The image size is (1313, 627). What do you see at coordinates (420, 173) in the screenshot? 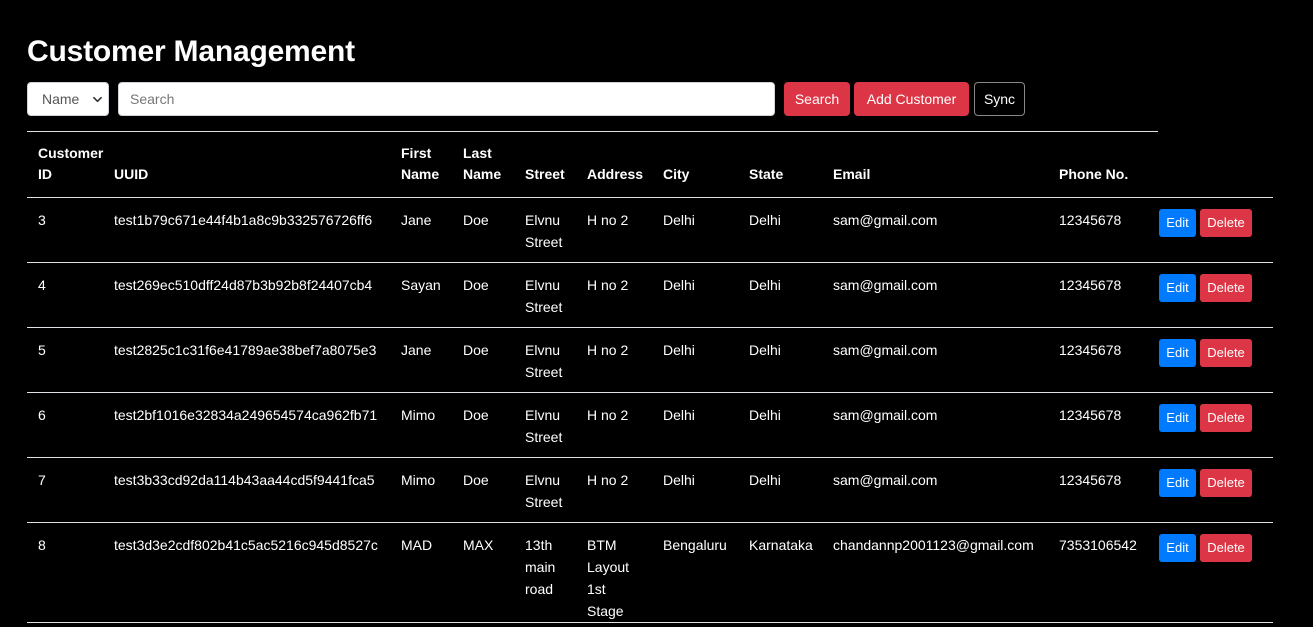
I see `header-first-name-line2: Name` at bounding box center [420, 173].